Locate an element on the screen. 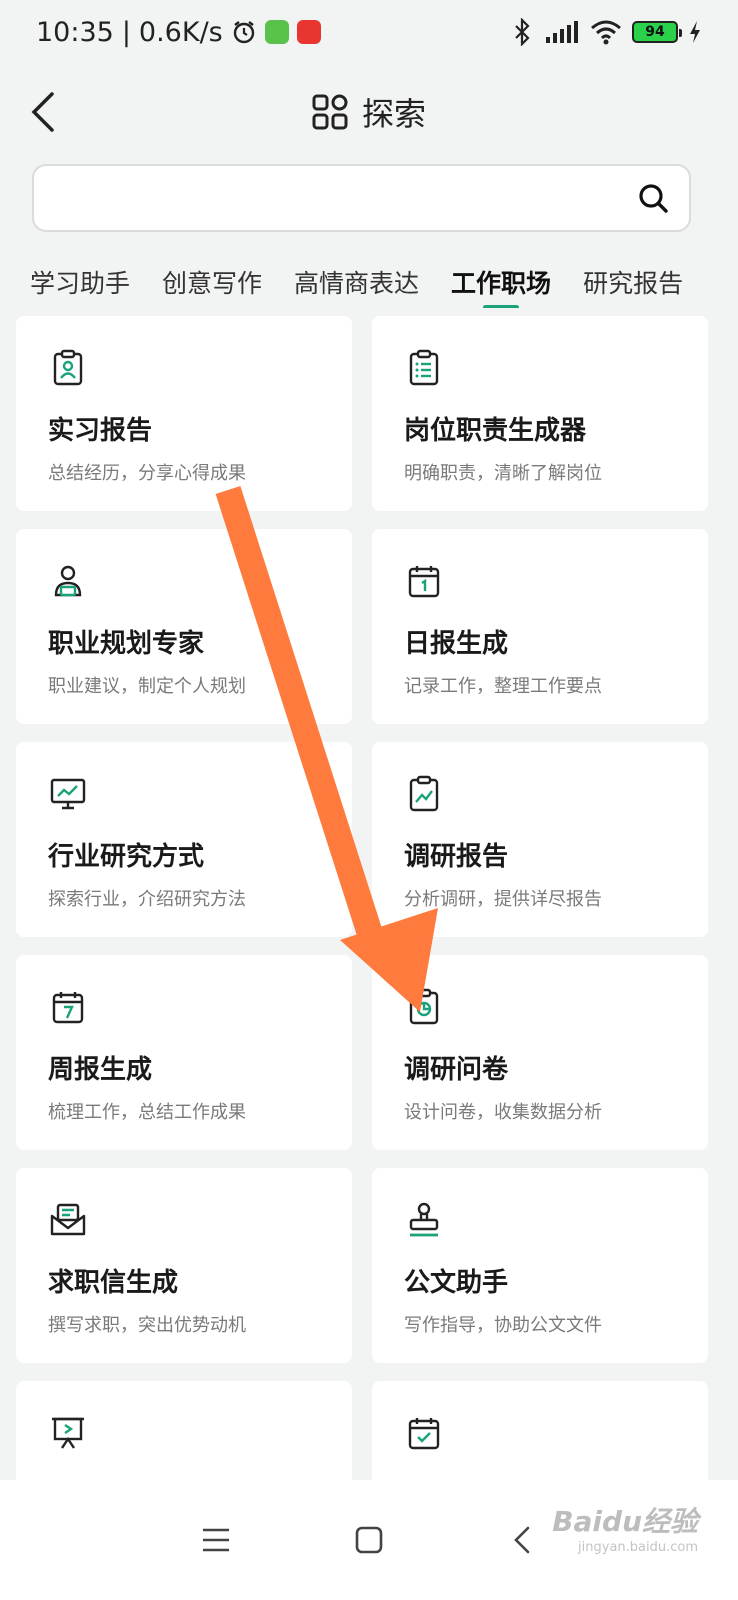 The width and height of the screenshot is (738, 1600). home-button is located at coordinates (369, 1540).